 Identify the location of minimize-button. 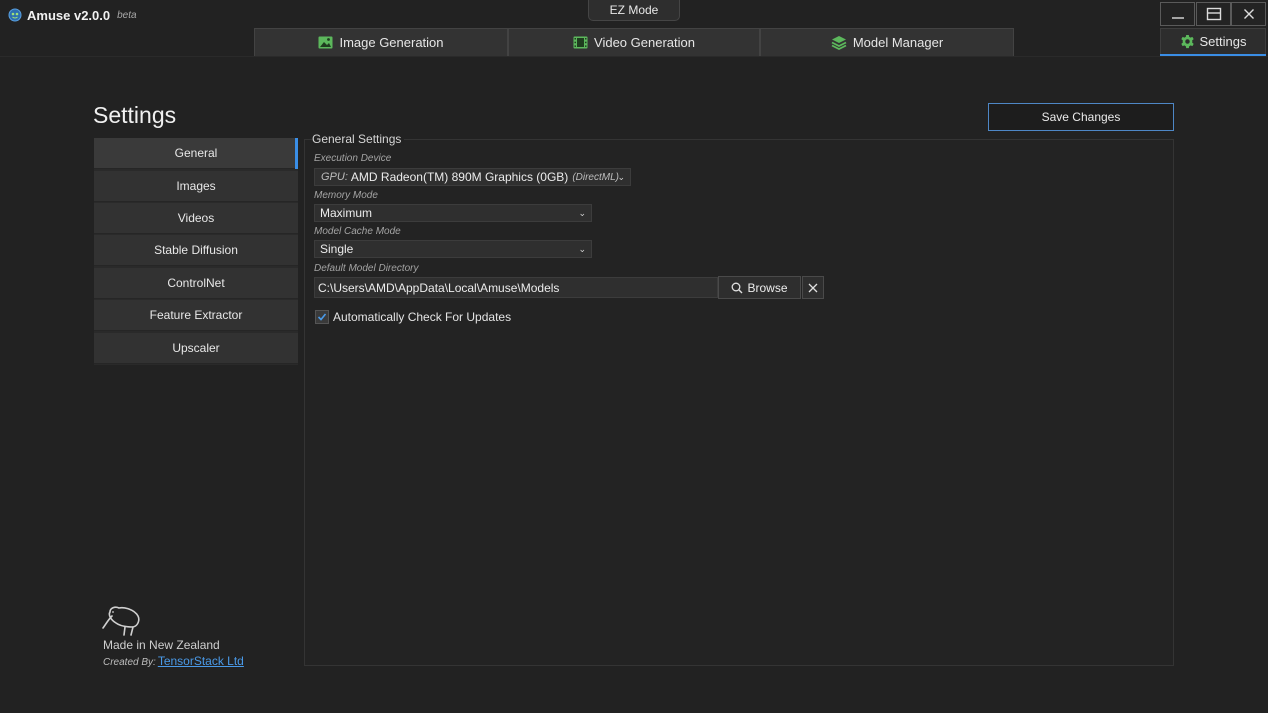
(1177, 14).